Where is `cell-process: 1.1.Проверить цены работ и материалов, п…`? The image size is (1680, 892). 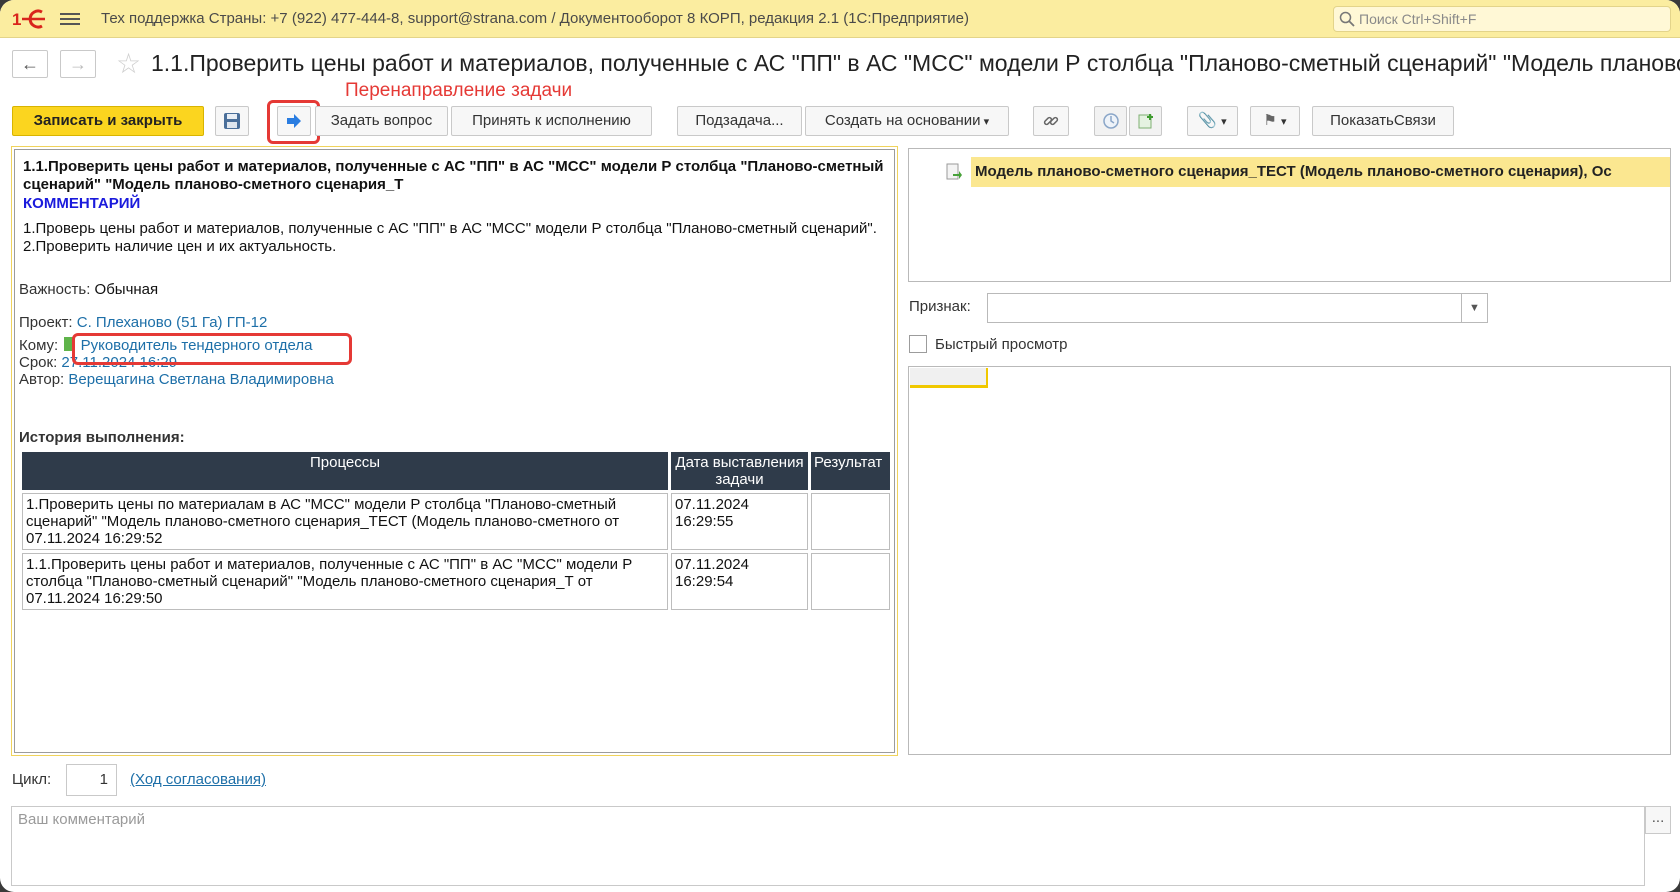 cell-process: 1.1.Проверить цены работ и материалов, п… is located at coordinates (345, 581).